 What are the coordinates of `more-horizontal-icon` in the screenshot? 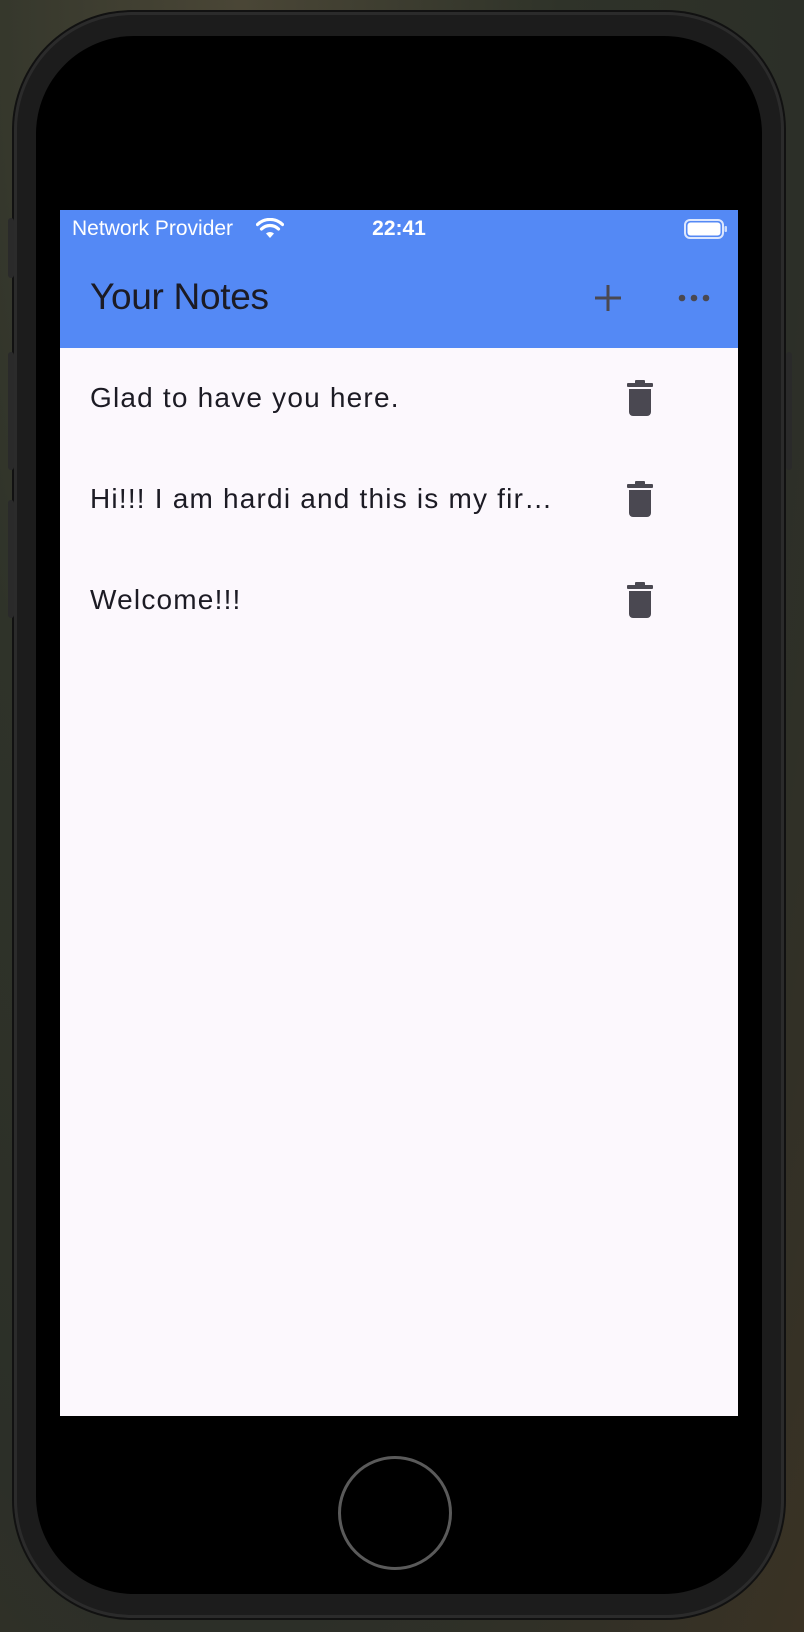 It's located at (694, 298).